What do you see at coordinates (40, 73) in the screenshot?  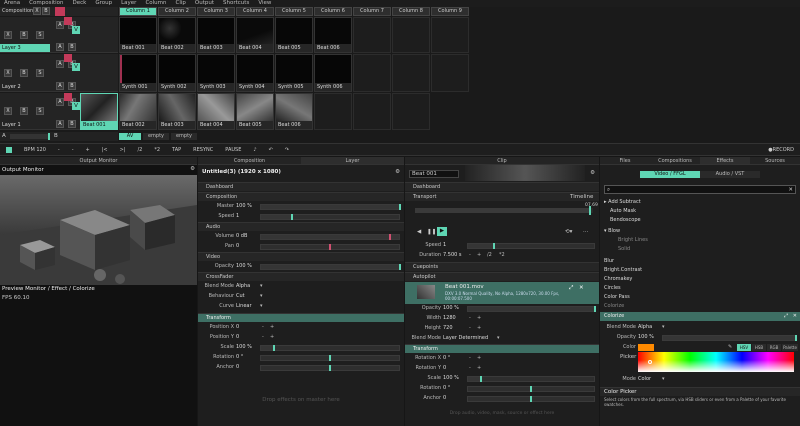 I see `layer-2-solo-button: S` at bounding box center [40, 73].